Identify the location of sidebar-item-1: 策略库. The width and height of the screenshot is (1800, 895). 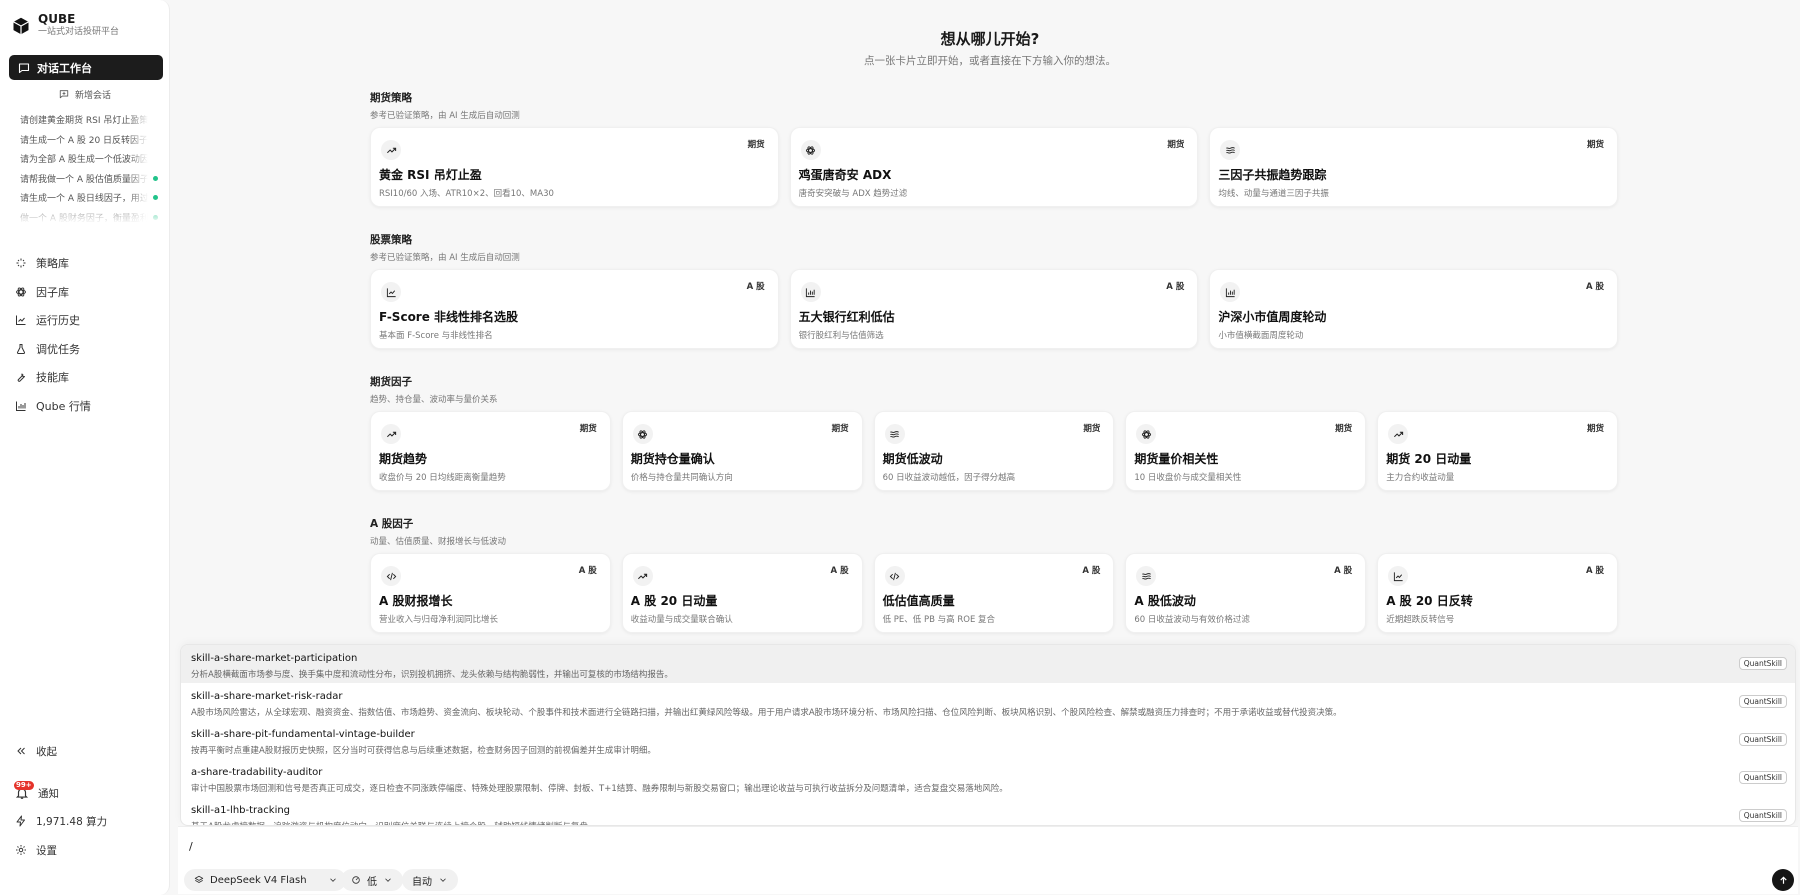
(87, 263).